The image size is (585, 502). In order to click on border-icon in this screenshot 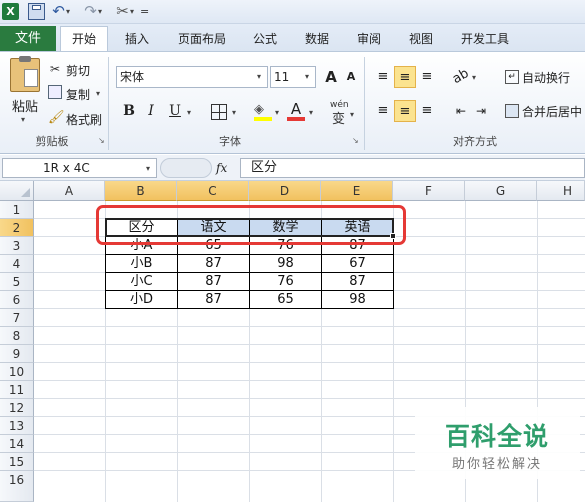, I will do `click(219, 112)`.